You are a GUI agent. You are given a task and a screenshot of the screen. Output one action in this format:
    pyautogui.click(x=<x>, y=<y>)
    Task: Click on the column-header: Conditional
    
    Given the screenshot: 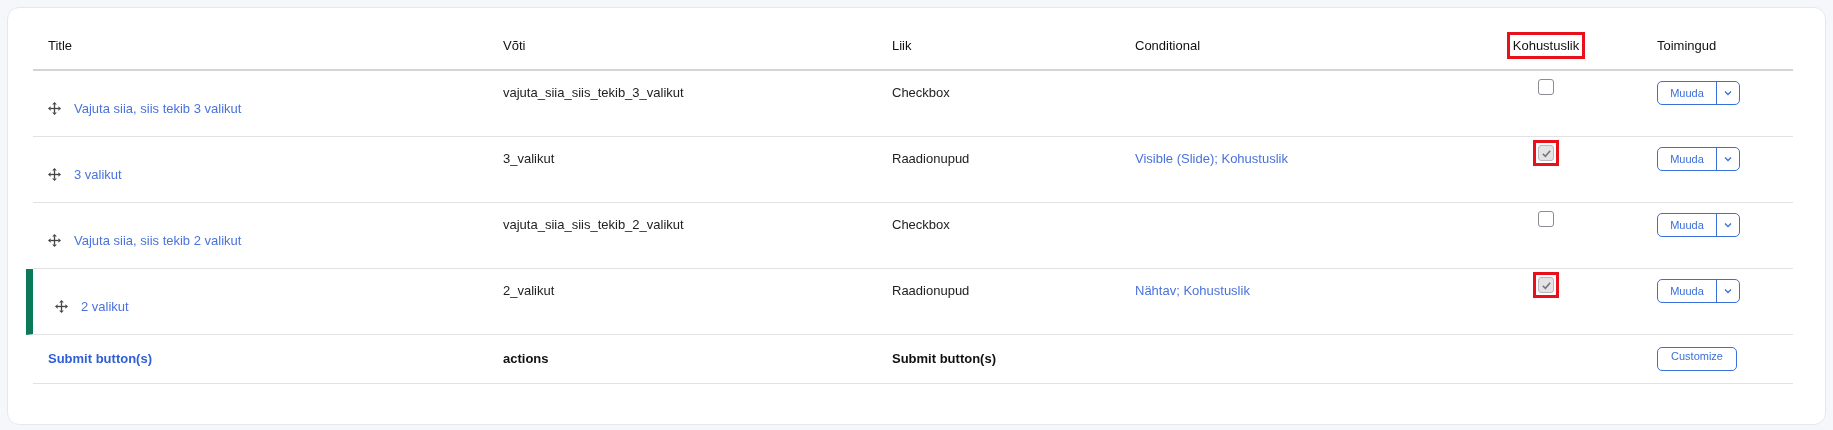 What is the action you would take?
    pyautogui.click(x=1168, y=45)
    